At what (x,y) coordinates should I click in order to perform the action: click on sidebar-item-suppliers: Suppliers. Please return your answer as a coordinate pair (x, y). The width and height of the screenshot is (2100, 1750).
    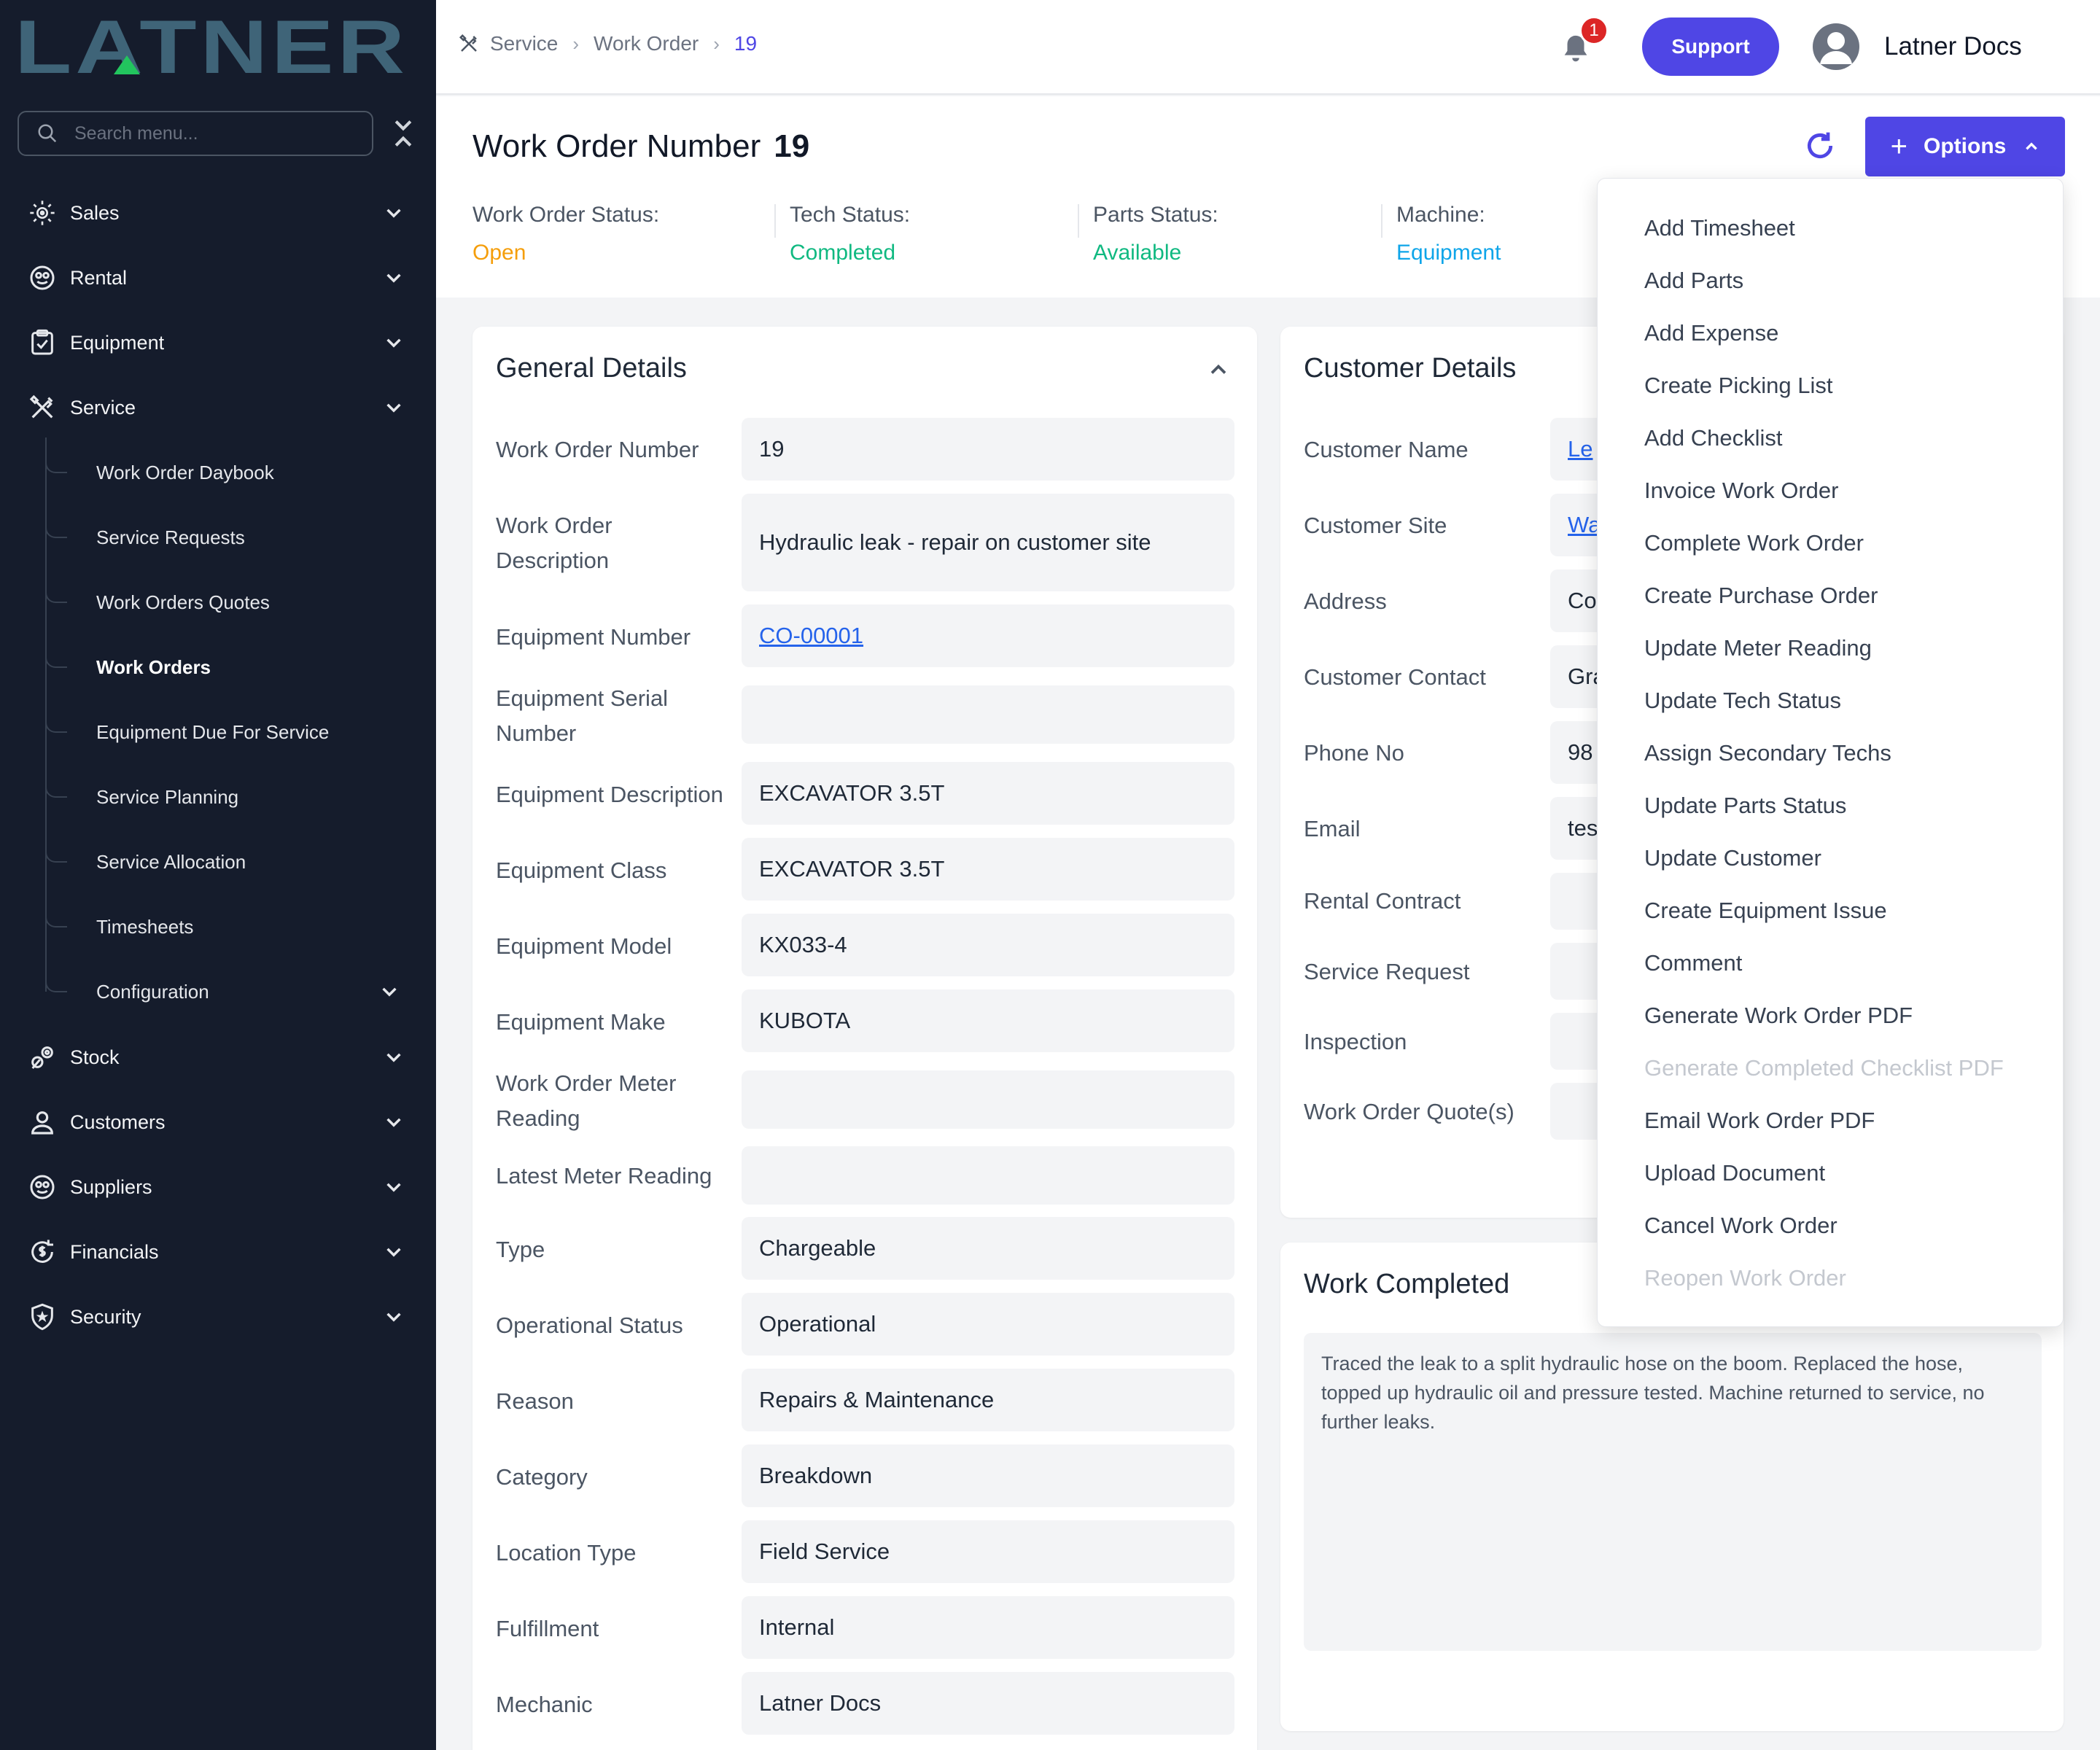
    Looking at the image, I should click on (223, 1187).